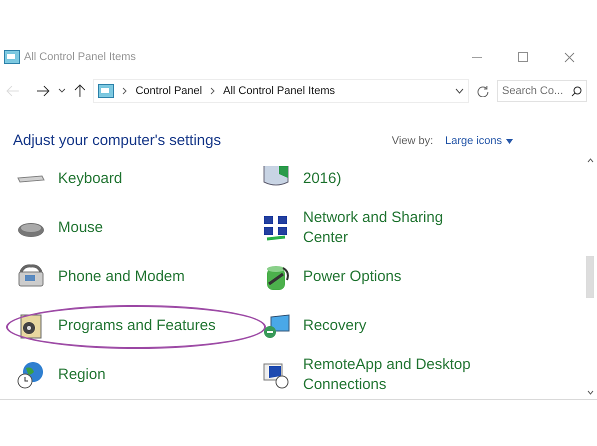  What do you see at coordinates (393, 228) in the screenshot?
I see `control-panel-link: Network and Sharing Center` at bounding box center [393, 228].